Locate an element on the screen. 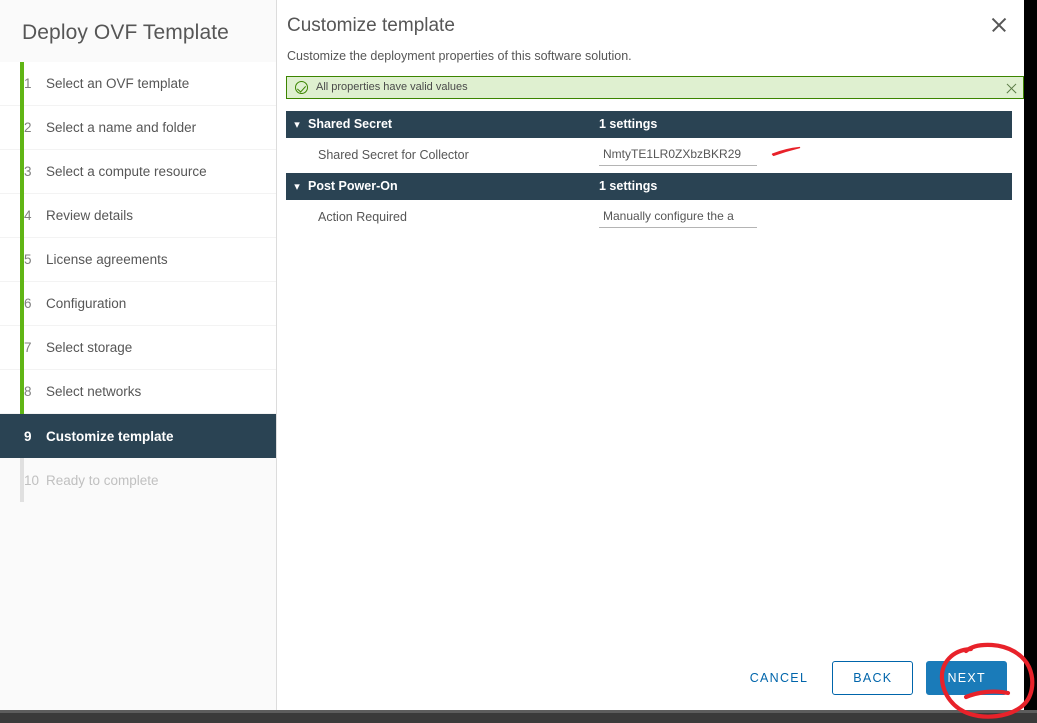 The width and height of the screenshot is (1037, 723). alert-close-icon is located at coordinates (1011, 88).